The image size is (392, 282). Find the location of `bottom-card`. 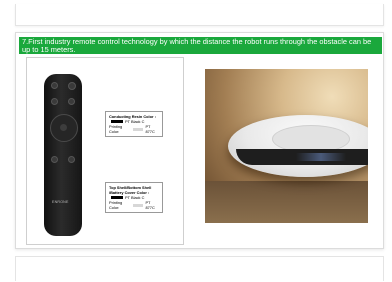

bottom-card is located at coordinates (199, 268).